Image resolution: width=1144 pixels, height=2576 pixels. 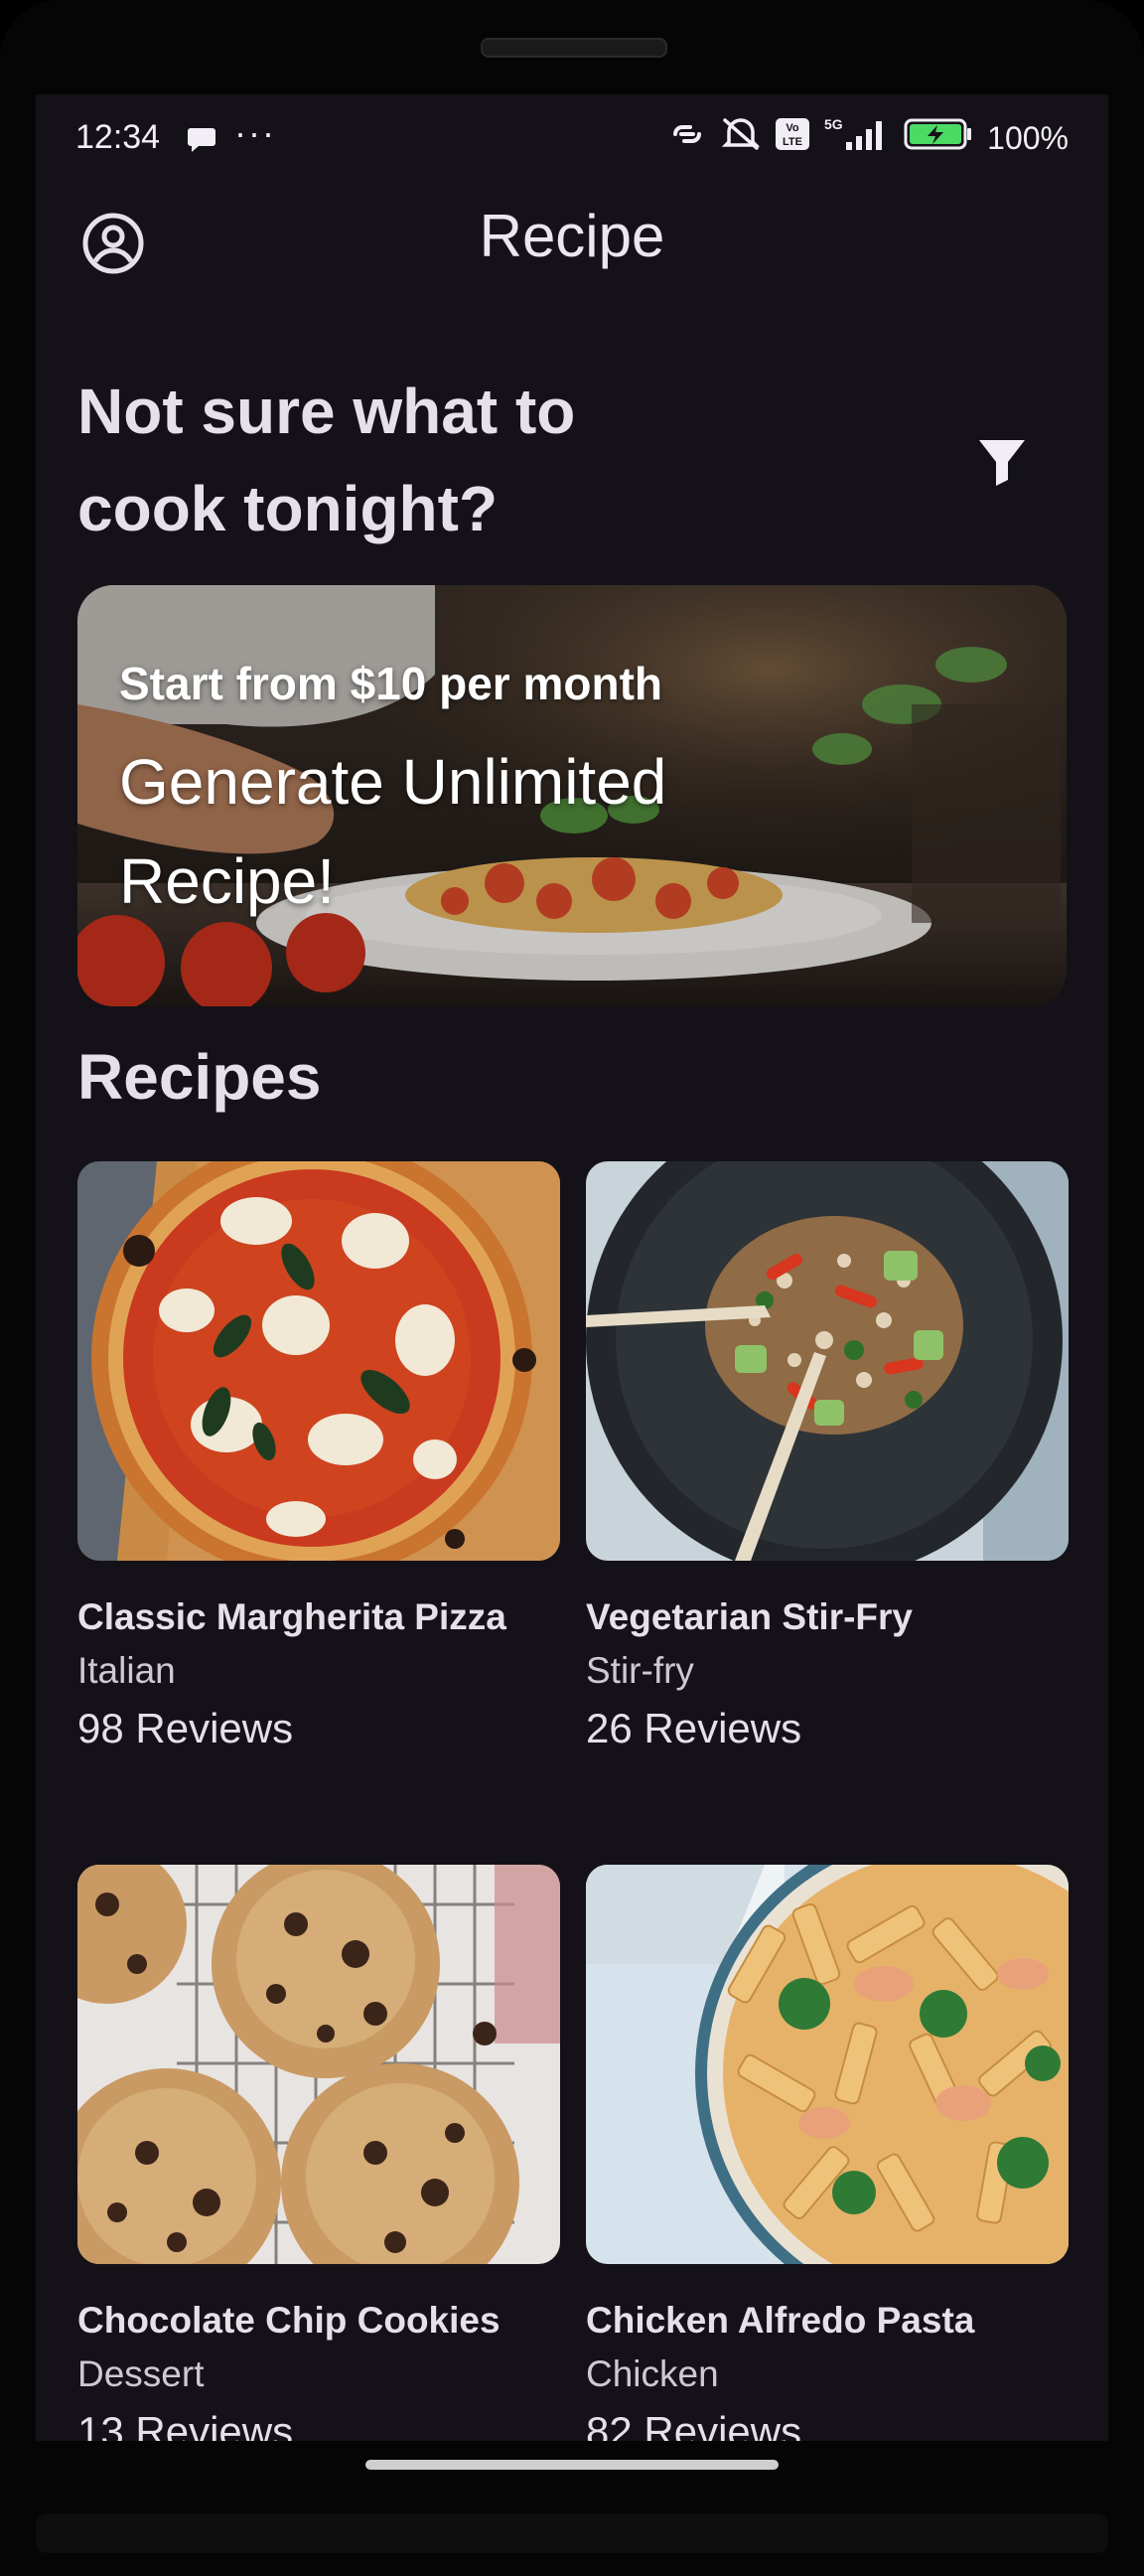 I want to click on recipes-section-title: Recipes, so click(x=200, y=1077).